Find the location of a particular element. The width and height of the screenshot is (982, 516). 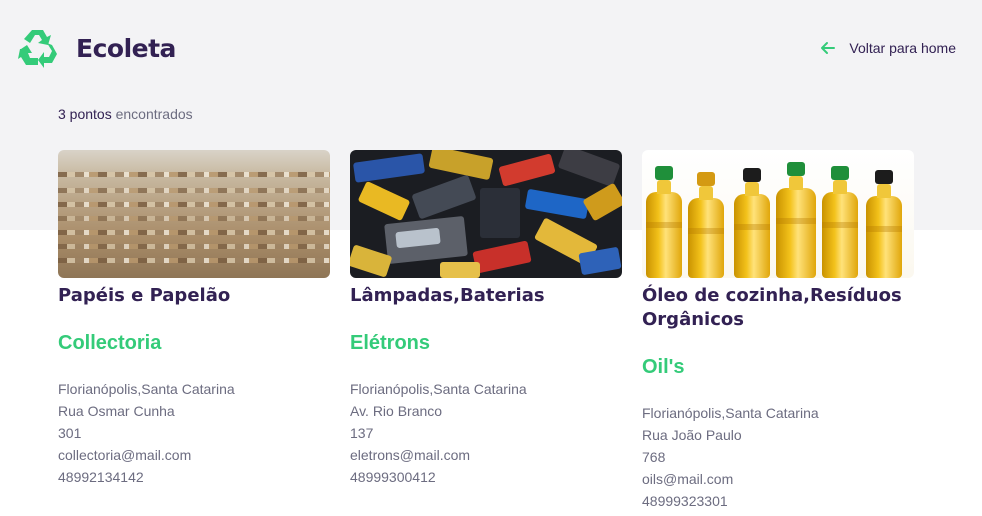

point-items: Óleo de cozinha,Resíduos Orgânicos is located at coordinates (772, 307).